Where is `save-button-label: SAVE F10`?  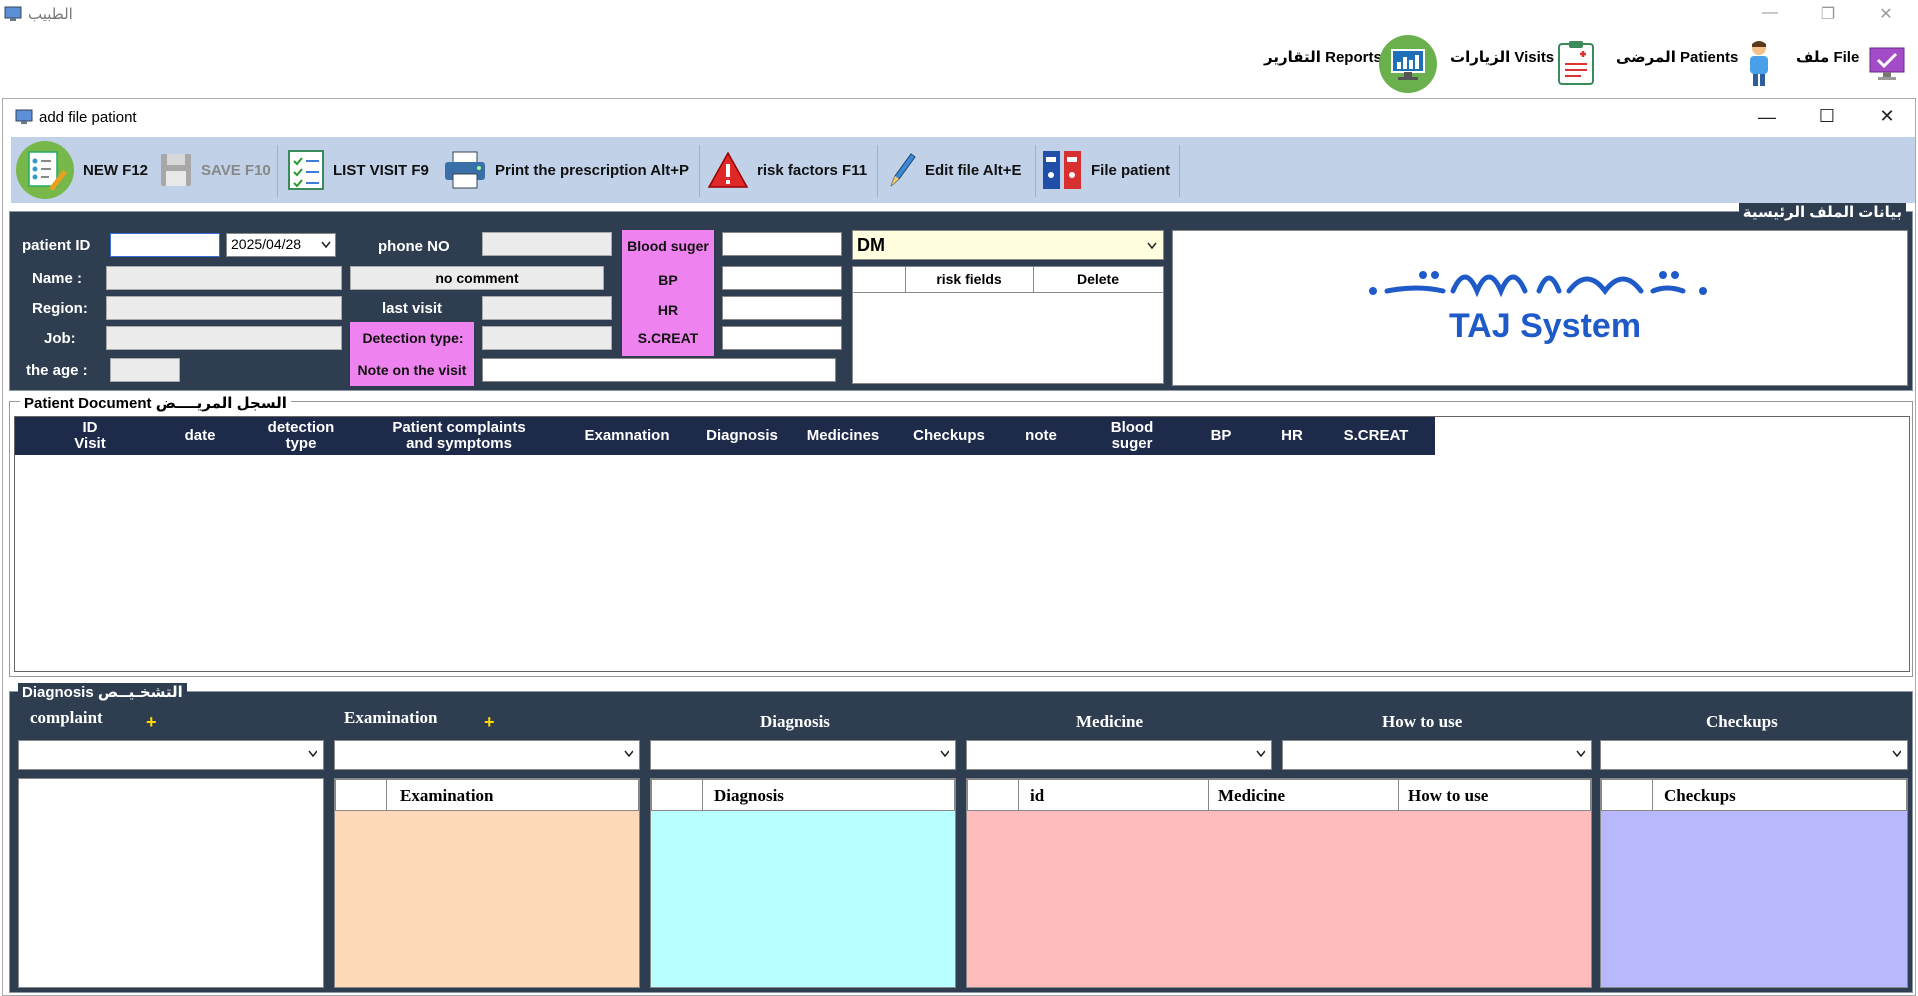
save-button-label: SAVE F10 is located at coordinates (236, 170).